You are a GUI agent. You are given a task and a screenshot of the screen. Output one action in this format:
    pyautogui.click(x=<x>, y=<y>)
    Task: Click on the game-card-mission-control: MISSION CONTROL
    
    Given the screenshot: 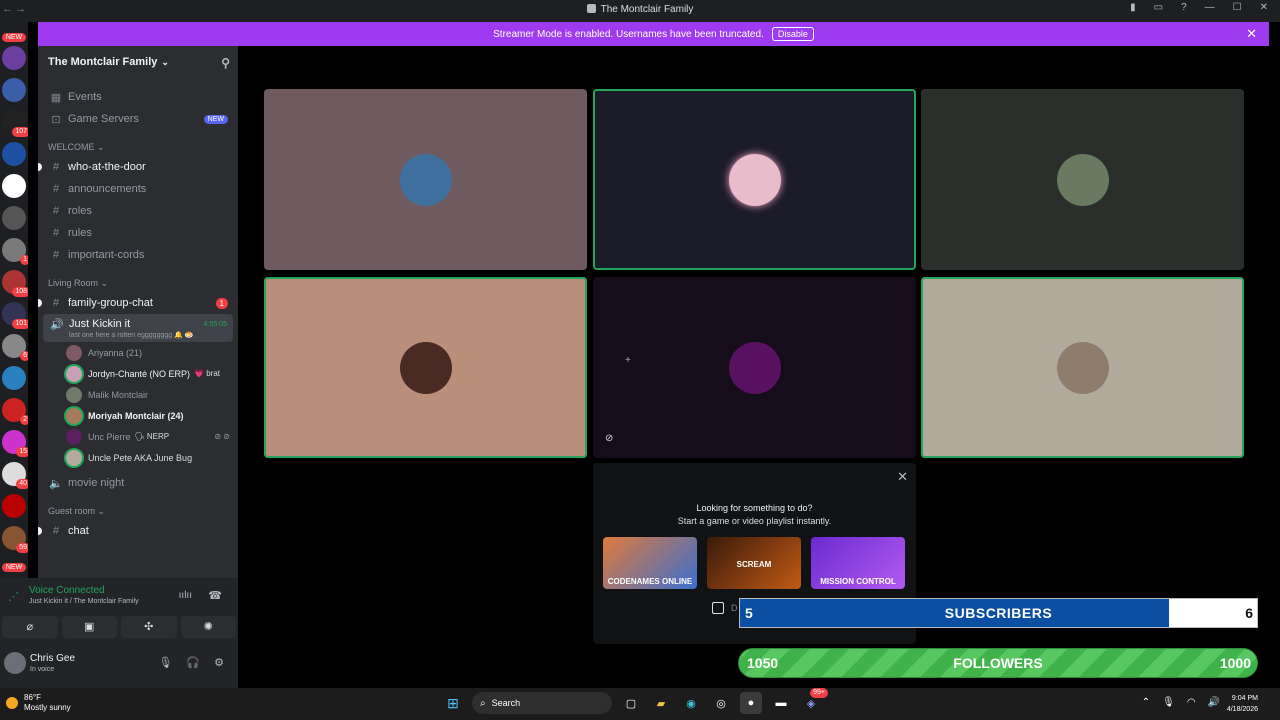 What is the action you would take?
    pyautogui.click(x=858, y=563)
    